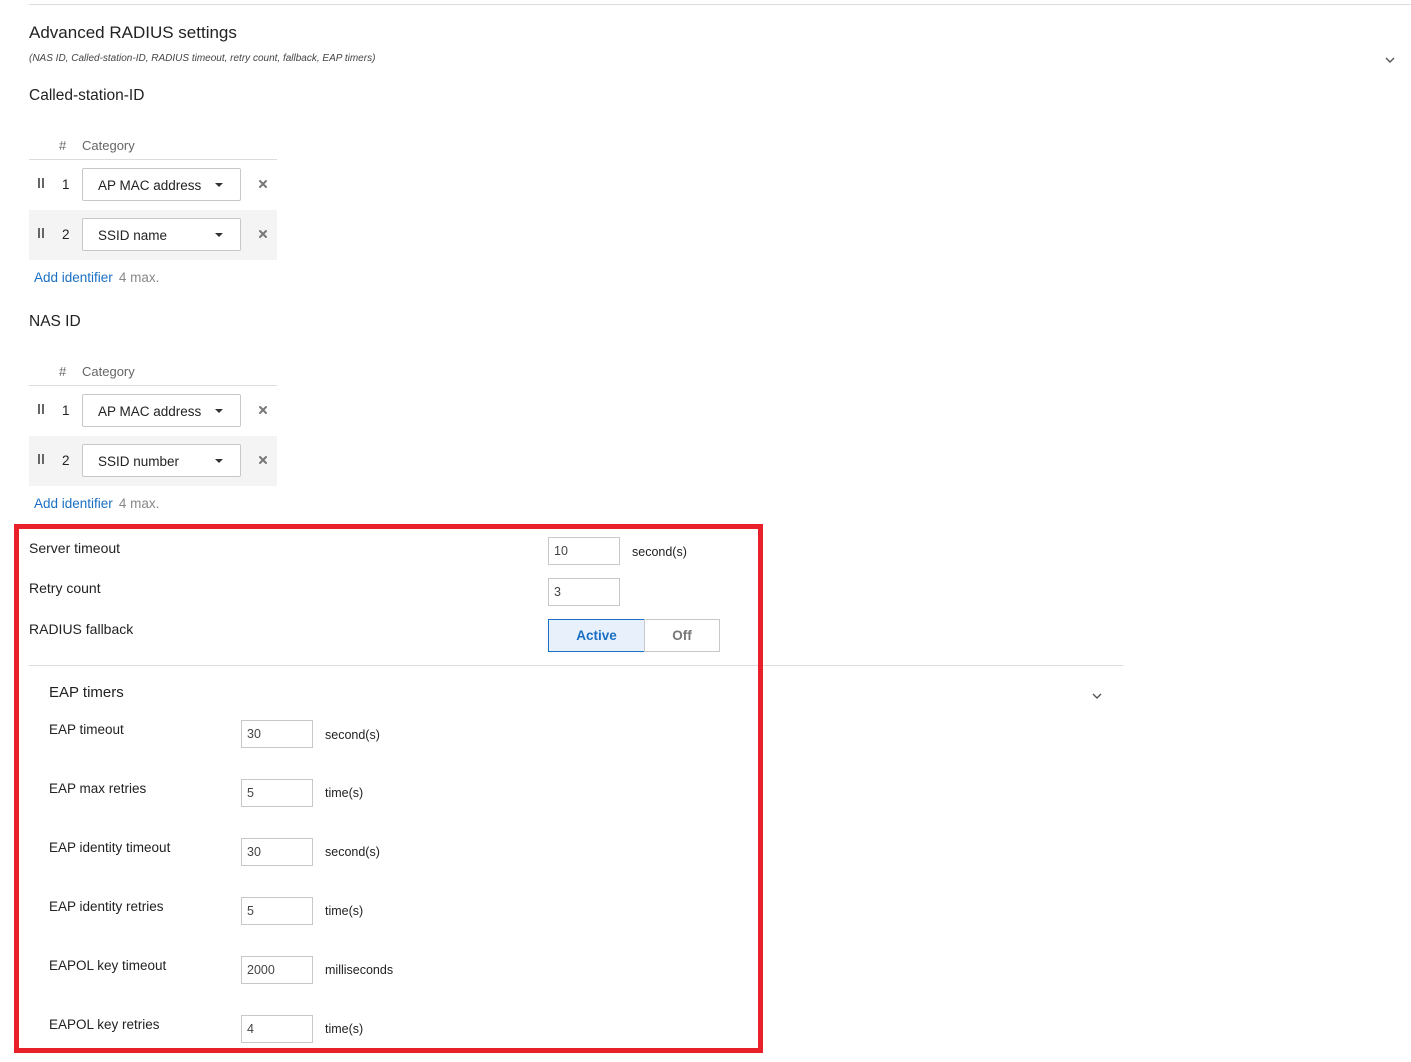  I want to click on eap-max-retries-unit: time(s), so click(344, 793).